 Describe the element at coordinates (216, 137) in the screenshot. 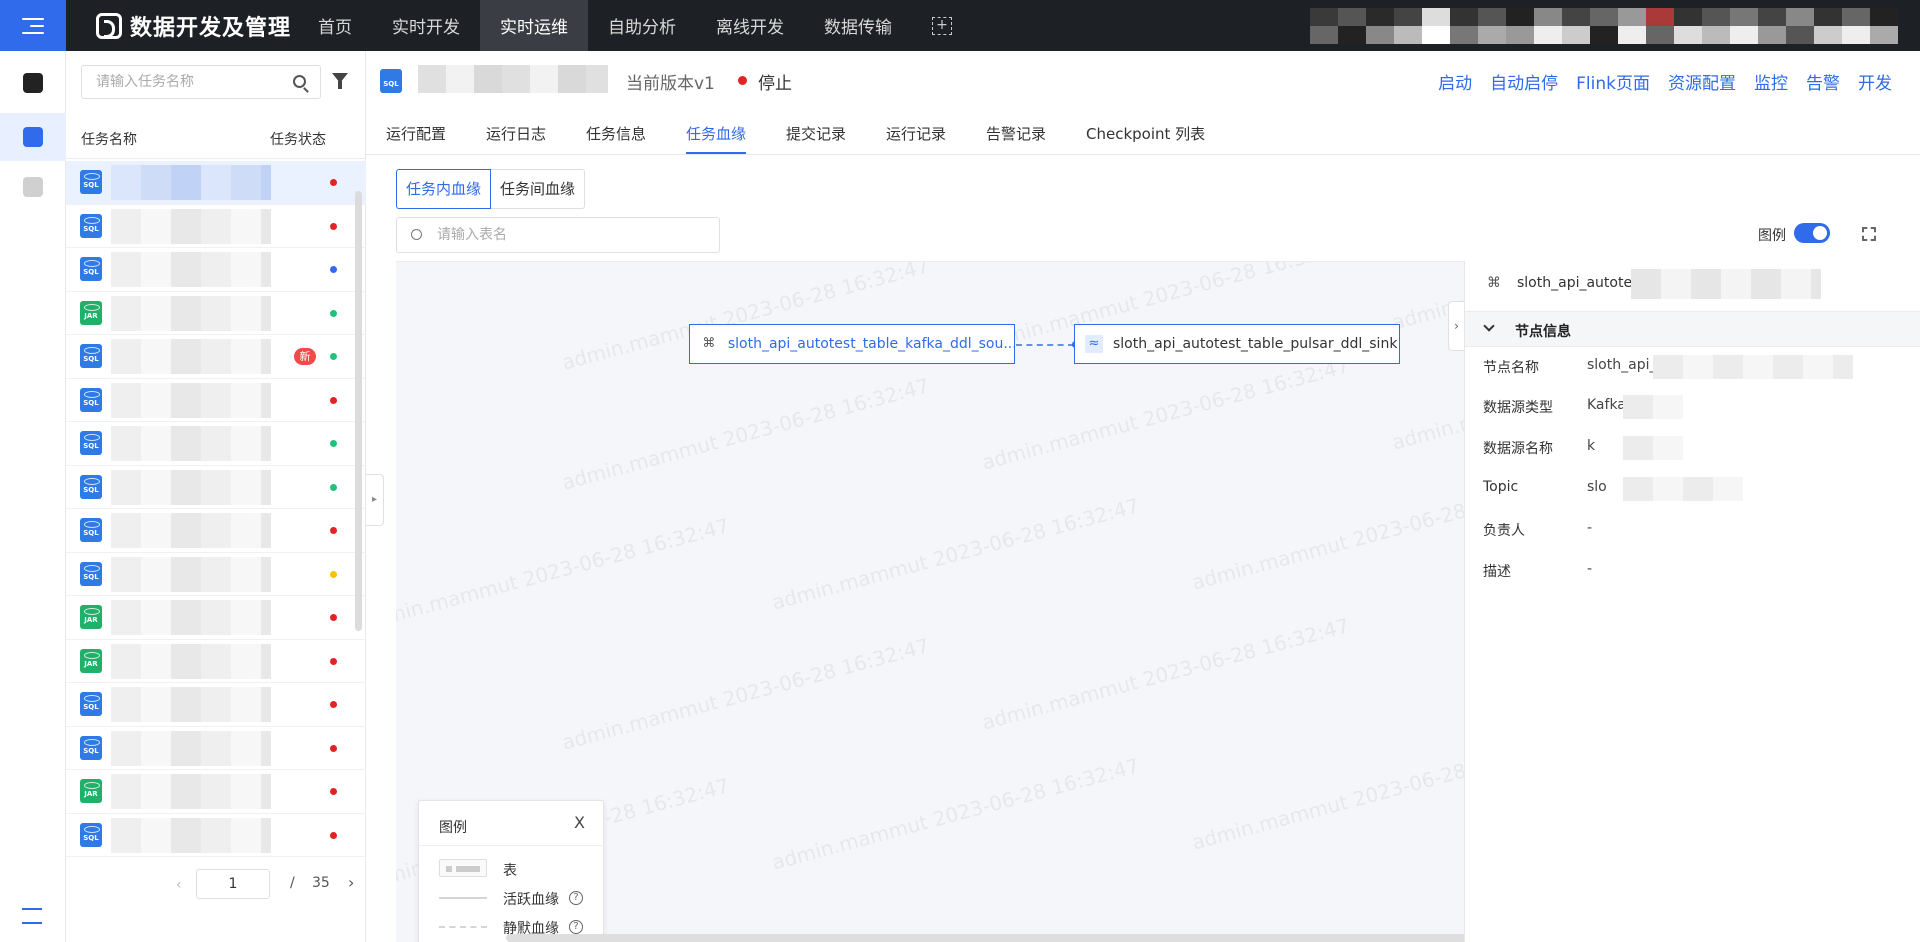

I see `task-list-header: 任务名称 任务状态` at that location.